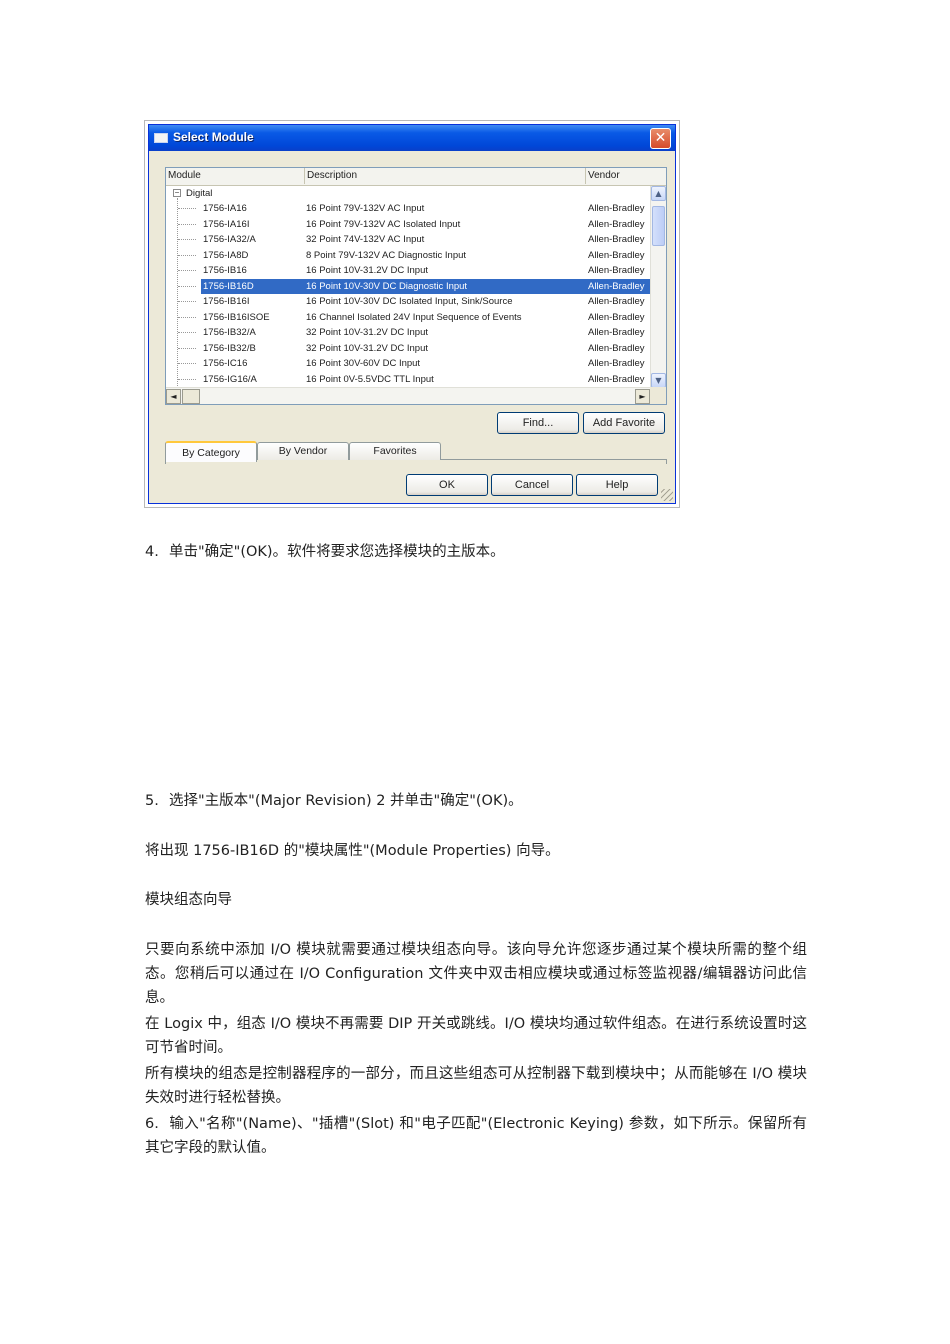  Describe the element at coordinates (367, 270) in the screenshot. I see `module-description: 16 Point 10V-31.2V DC Input` at that location.